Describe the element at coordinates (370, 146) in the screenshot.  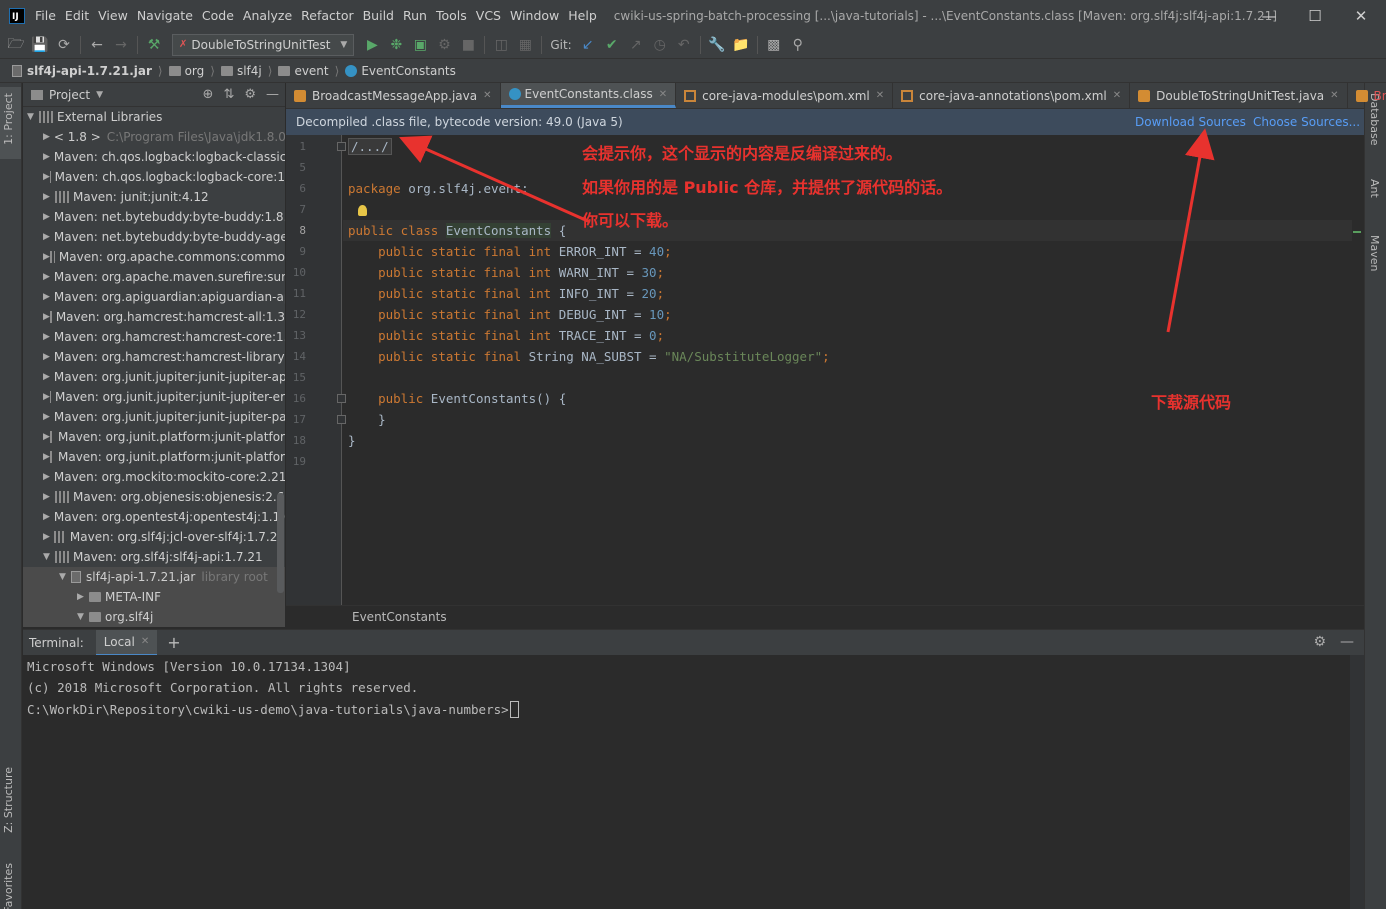
I see `folded-region: /.../` at that location.